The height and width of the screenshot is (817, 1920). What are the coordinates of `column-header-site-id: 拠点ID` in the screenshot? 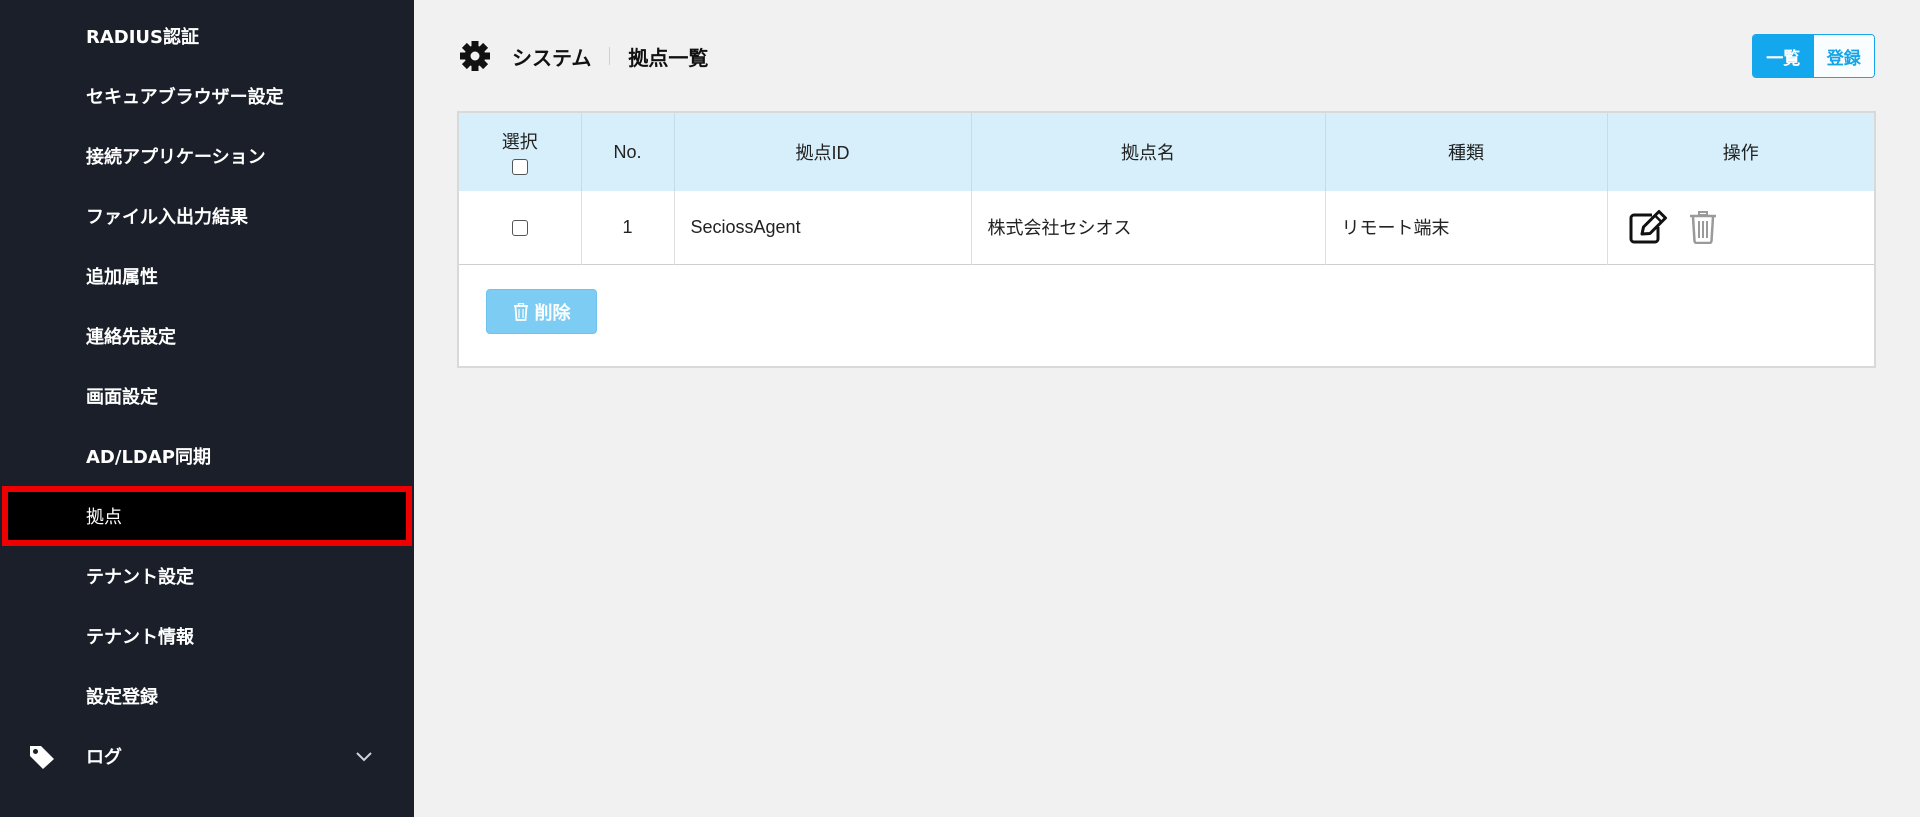 It's located at (823, 152).